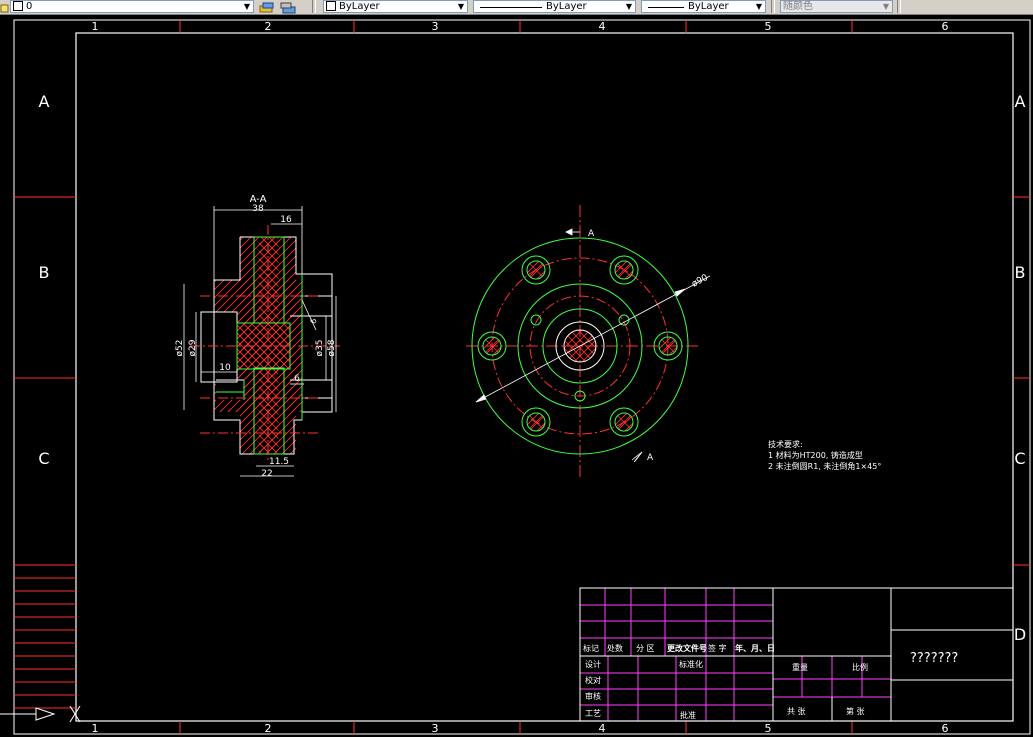 This screenshot has height=737, width=1033. I want to click on dim-58: ø58, so click(332, 347).